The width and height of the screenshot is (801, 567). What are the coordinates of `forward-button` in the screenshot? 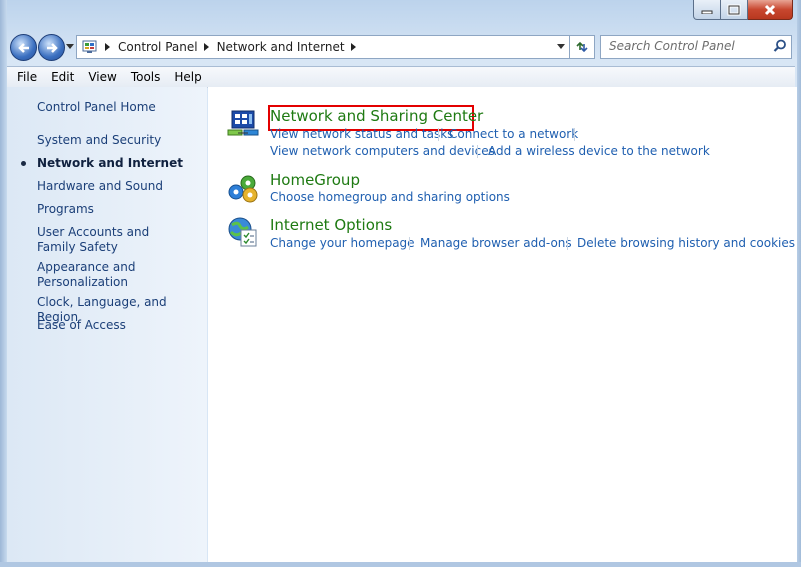 It's located at (51, 47).